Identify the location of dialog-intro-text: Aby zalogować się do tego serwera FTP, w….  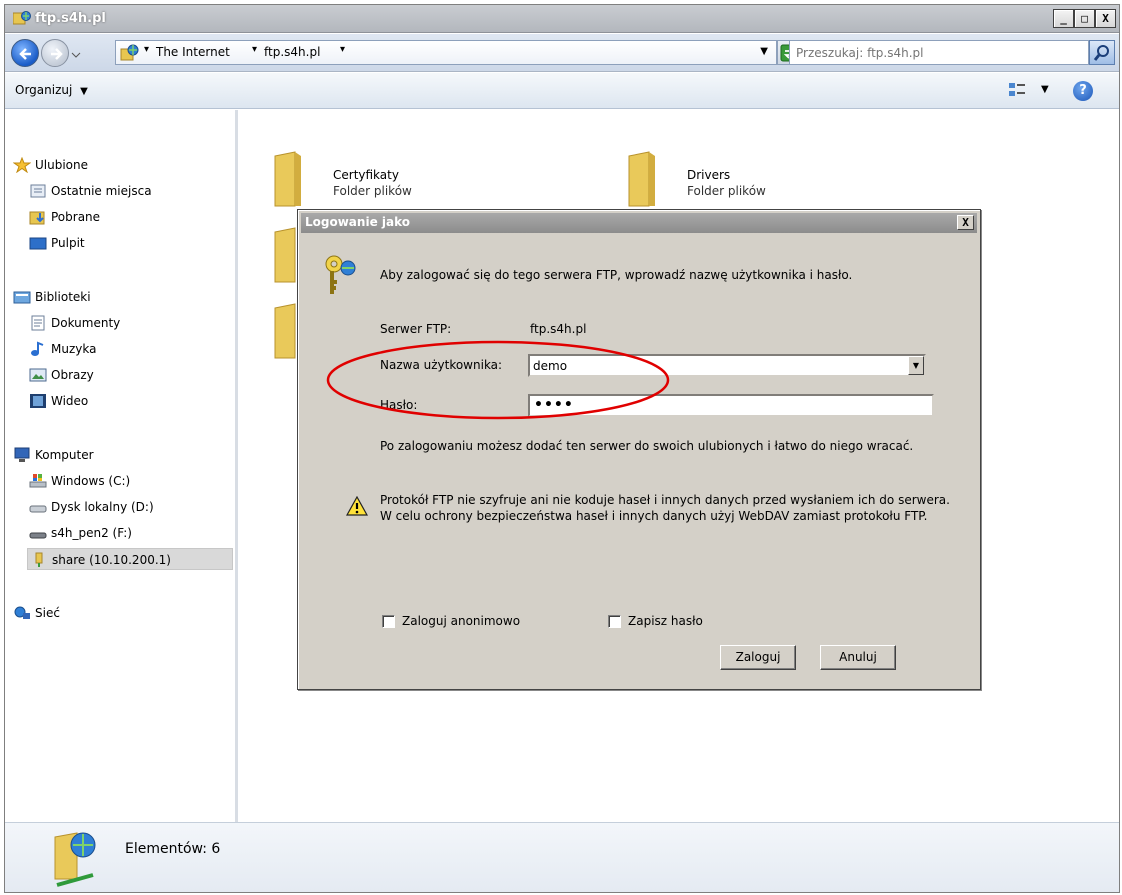
(616, 275).